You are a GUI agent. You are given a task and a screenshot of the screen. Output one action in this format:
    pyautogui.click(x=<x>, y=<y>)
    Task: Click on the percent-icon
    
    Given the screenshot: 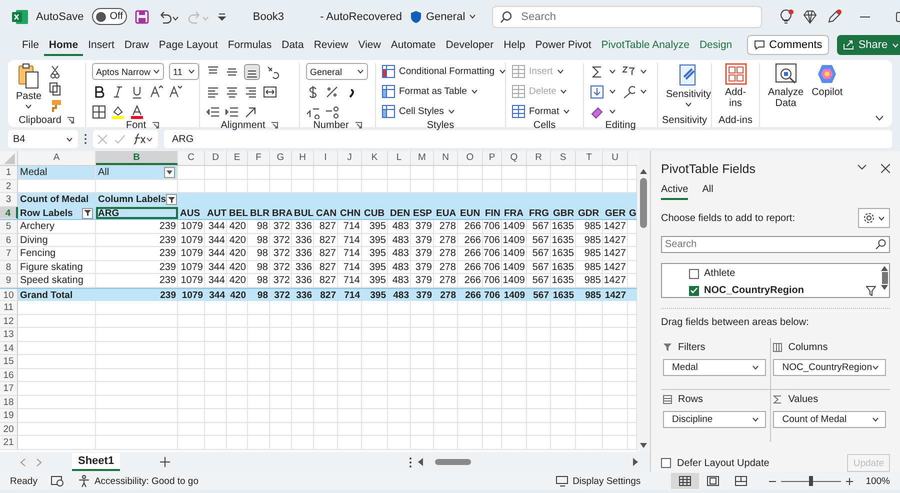 What is the action you would take?
    pyautogui.click(x=332, y=91)
    